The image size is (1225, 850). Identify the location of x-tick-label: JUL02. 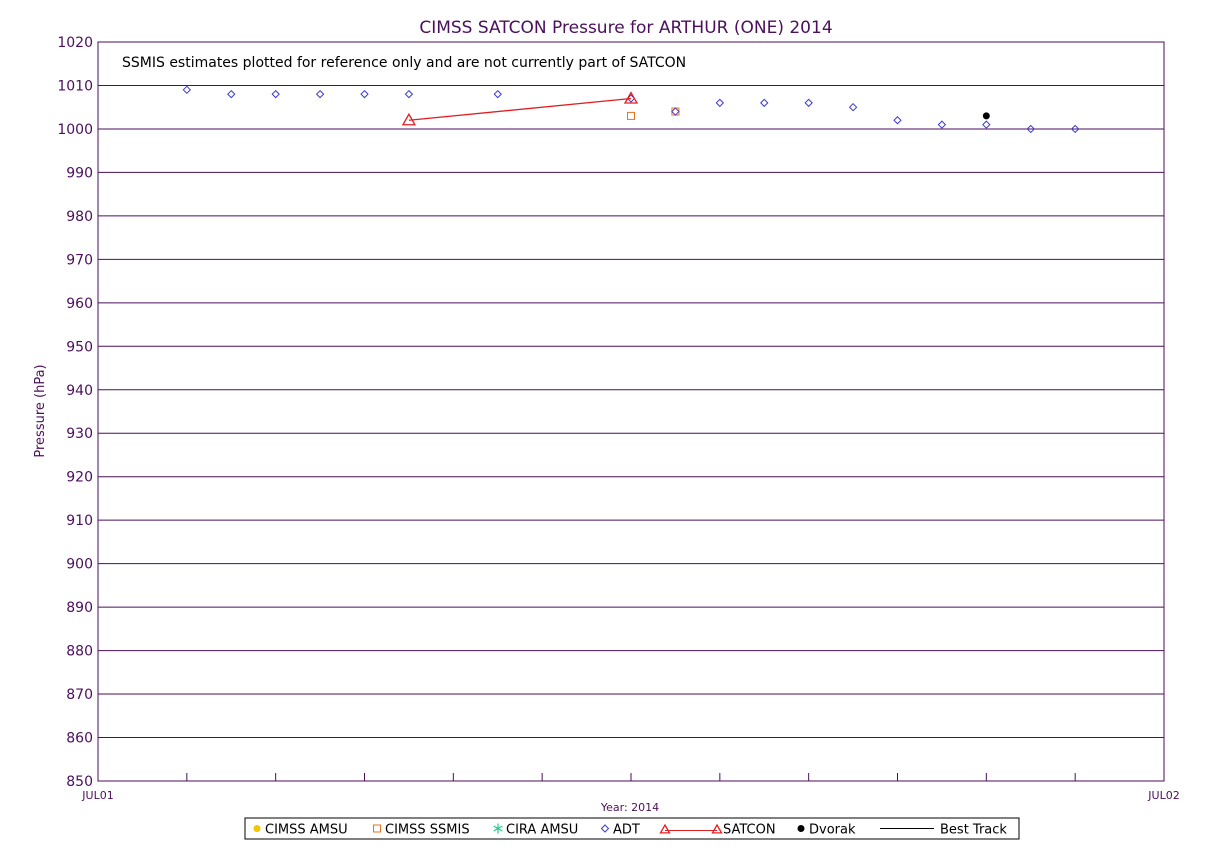
(1163, 795).